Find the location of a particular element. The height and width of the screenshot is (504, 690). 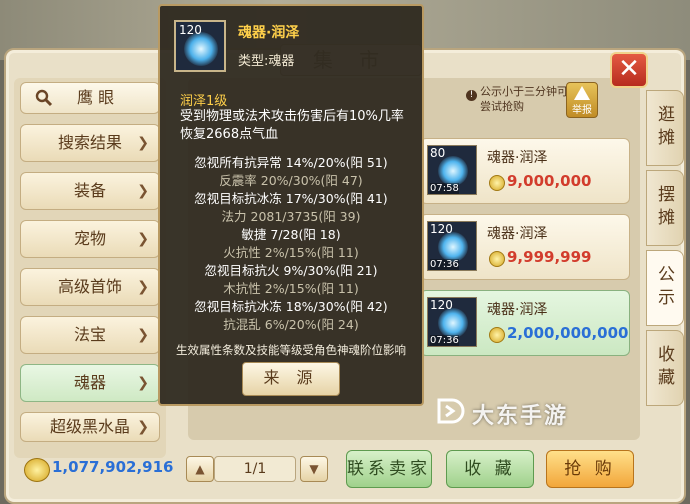

tab-public-notice: 公示 is located at coordinates (665, 288).